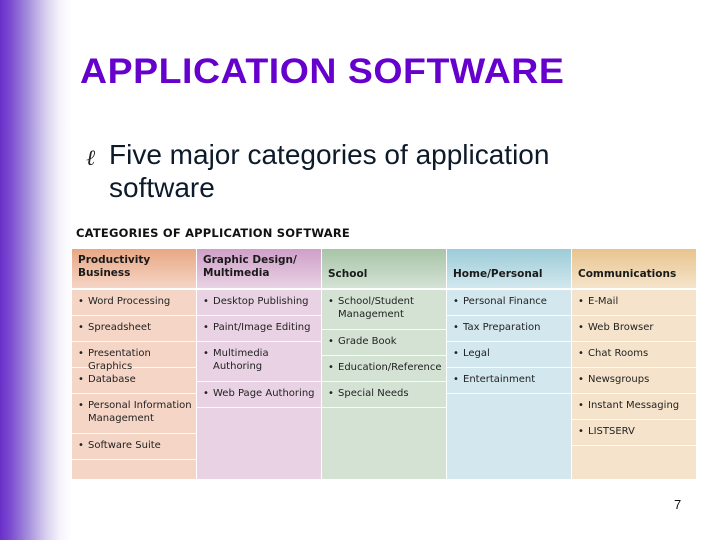  I want to click on list-item-text: Instant Messaging, so click(634, 405).